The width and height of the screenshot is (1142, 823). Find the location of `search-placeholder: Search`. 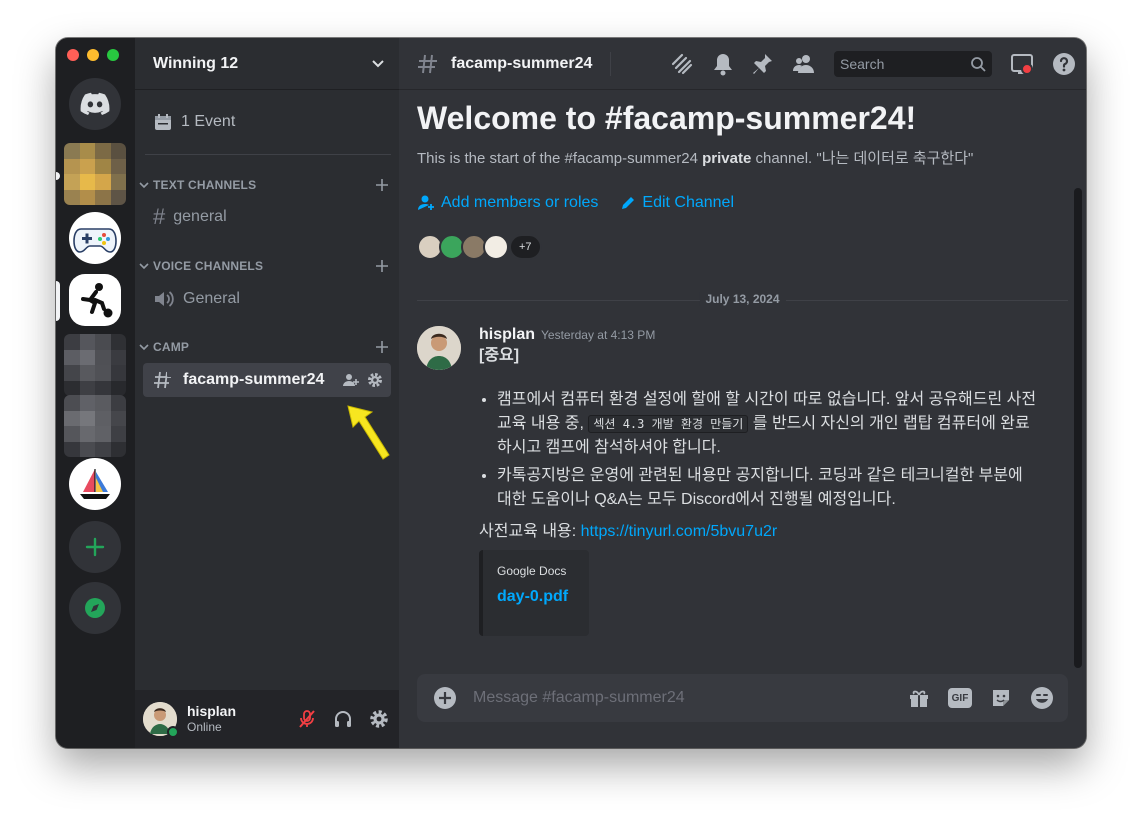

search-placeholder: Search is located at coordinates (862, 64).